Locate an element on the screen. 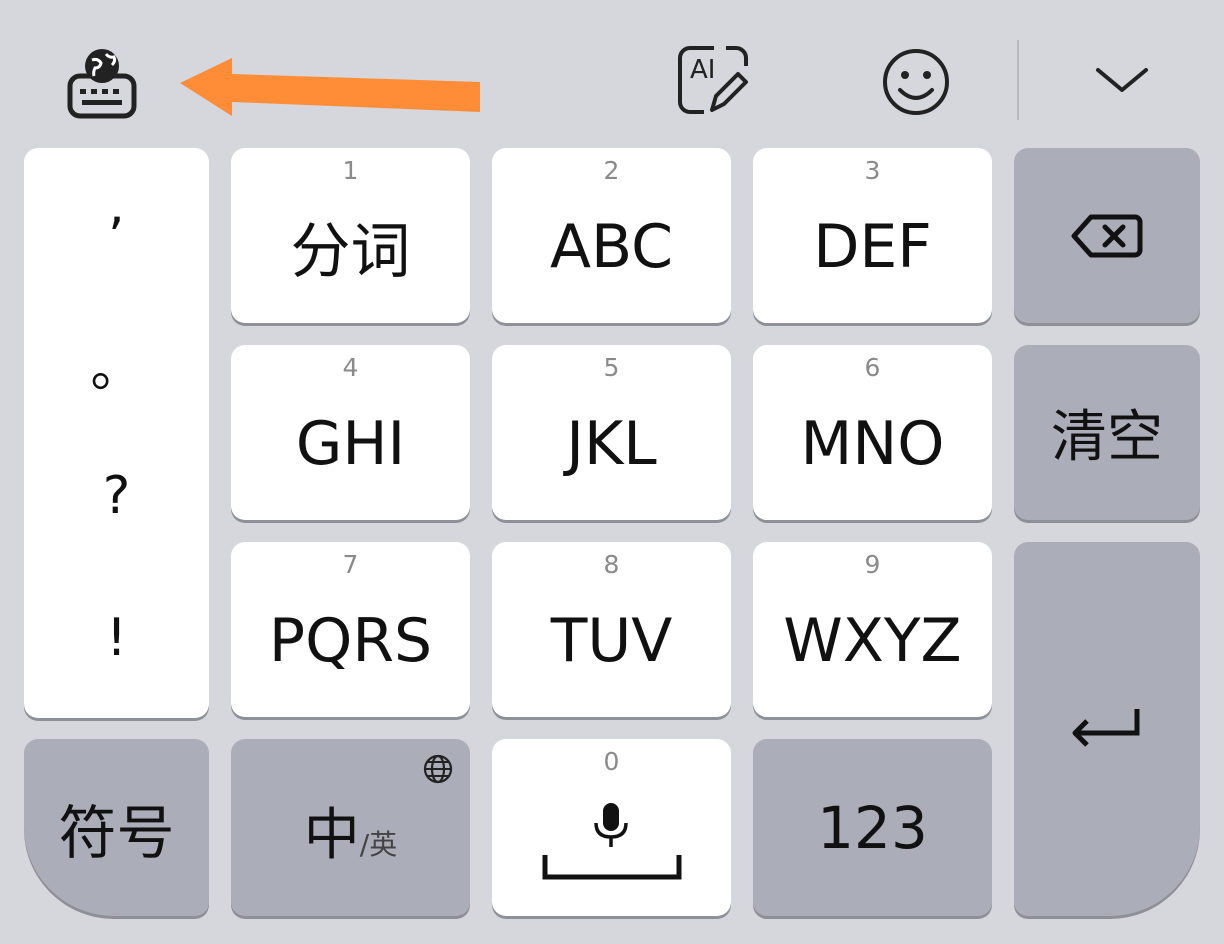  key-number: 6 is located at coordinates (872, 367).